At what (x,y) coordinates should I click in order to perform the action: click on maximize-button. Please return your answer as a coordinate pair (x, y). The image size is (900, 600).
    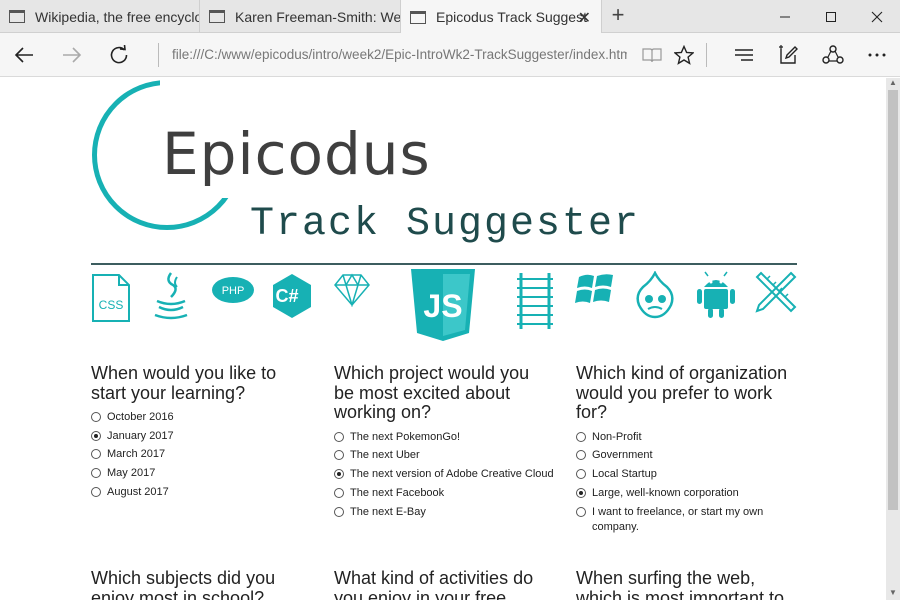
    Looking at the image, I should click on (831, 16).